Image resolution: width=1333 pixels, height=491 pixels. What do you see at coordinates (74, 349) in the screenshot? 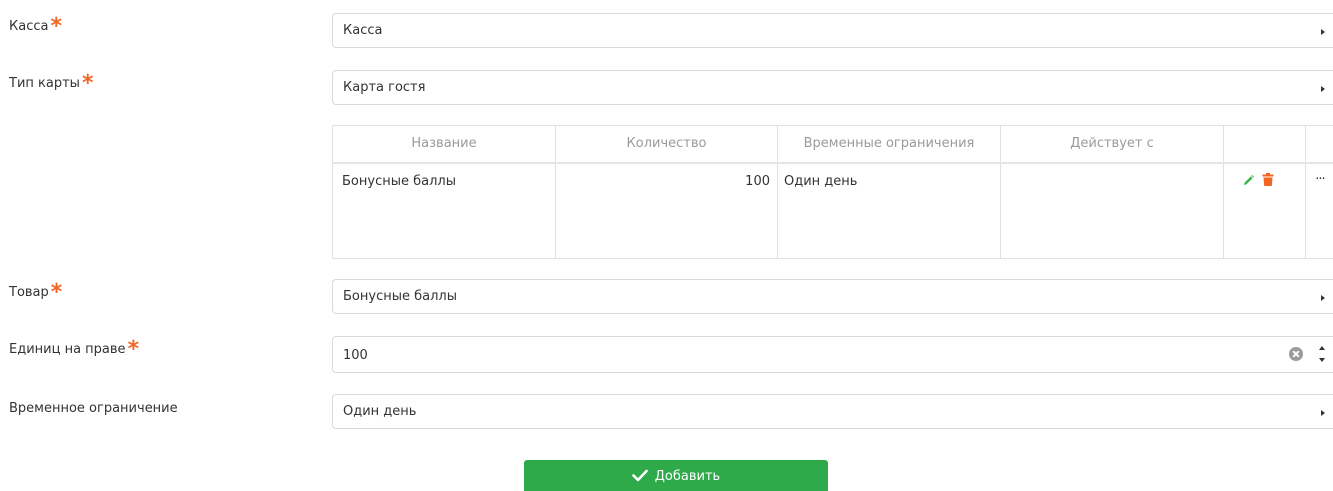
I see `units-per-right-label: Единиц на праве*` at bounding box center [74, 349].